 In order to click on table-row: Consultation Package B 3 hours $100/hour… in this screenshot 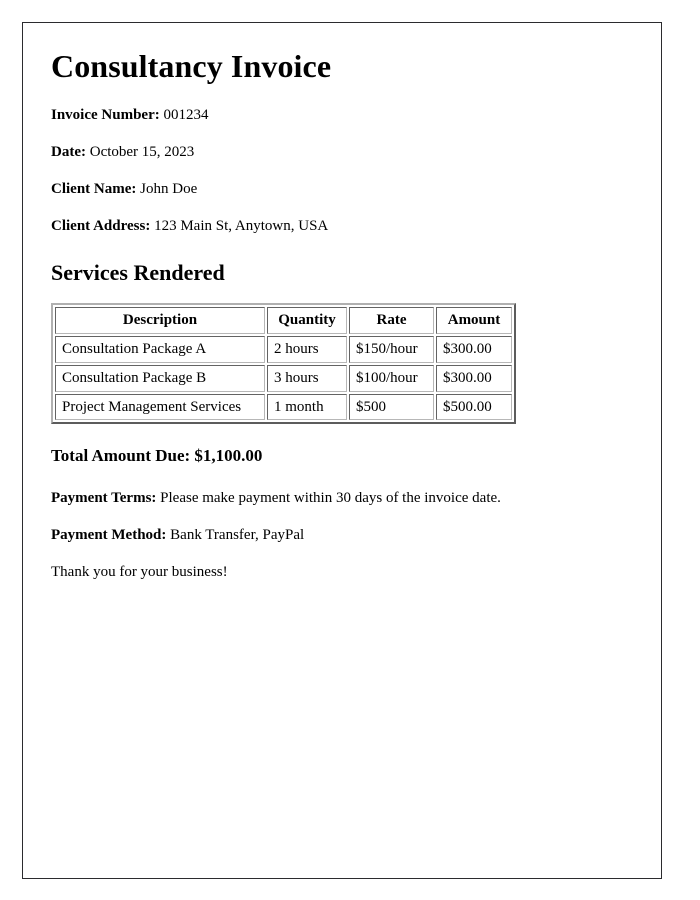, I will do `click(283, 378)`.